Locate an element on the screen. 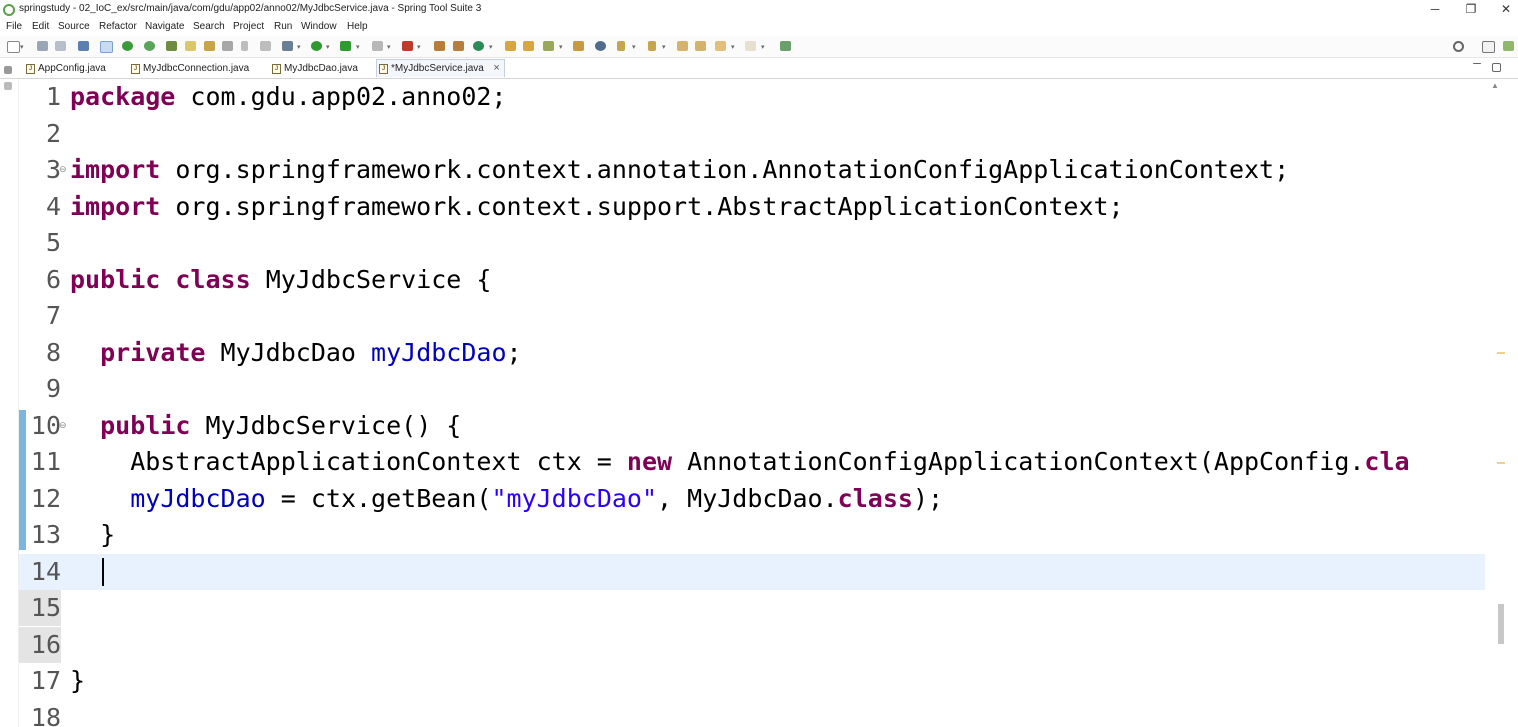 The width and height of the screenshot is (1518, 727). stop-icon is located at coordinates (377, 46).